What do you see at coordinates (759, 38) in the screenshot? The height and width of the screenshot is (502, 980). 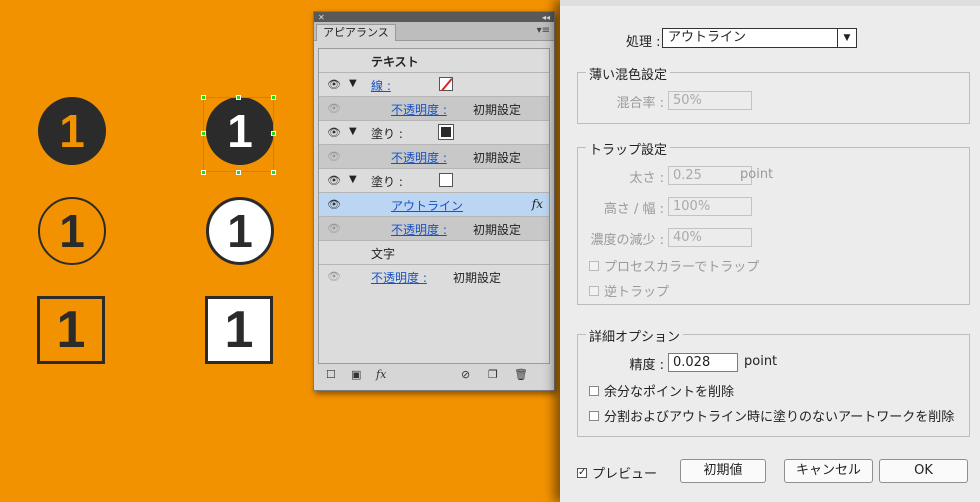 I see `process-select: アウトライン ▼` at bounding box center [759, 38].